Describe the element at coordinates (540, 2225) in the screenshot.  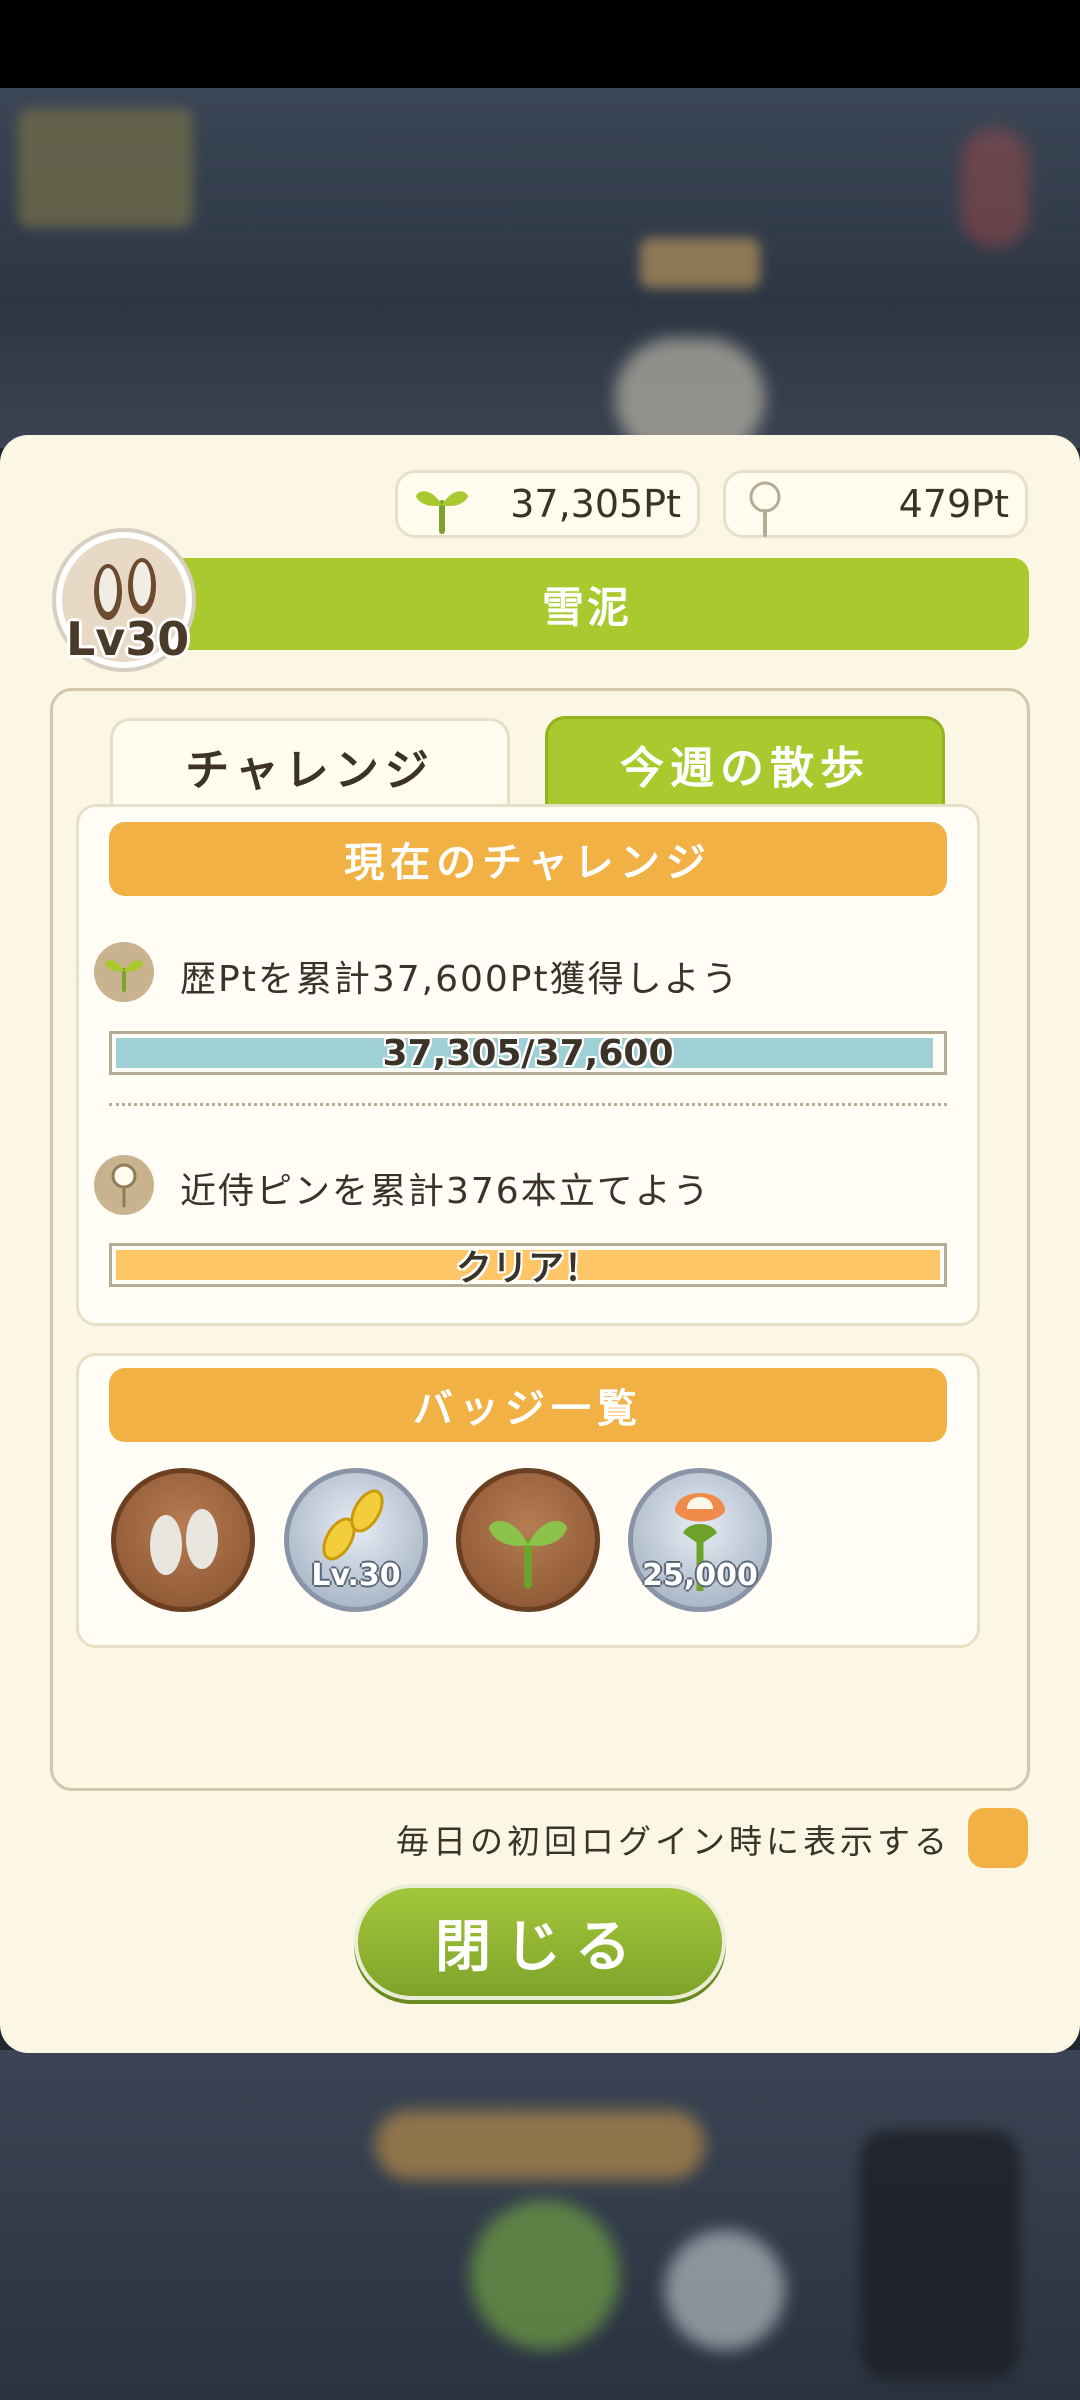
I see `background-game-scene-bottom` at that location.